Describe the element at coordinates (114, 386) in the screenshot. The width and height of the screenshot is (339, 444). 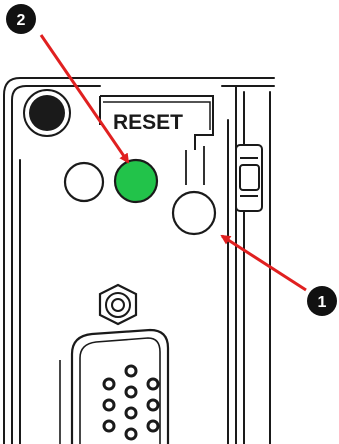
I see `dsub-connector` at that location.